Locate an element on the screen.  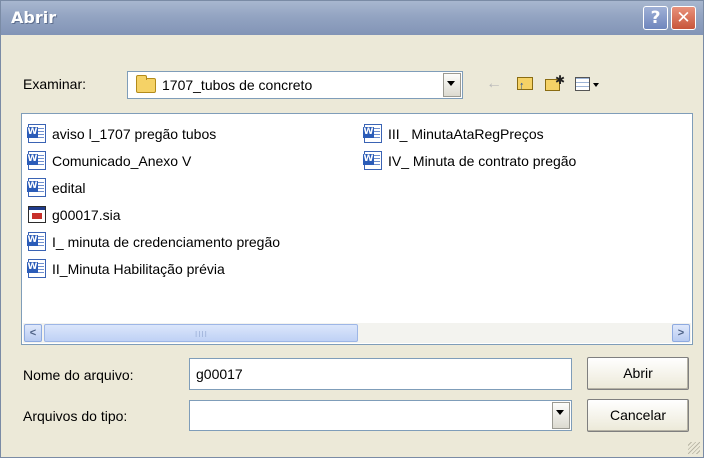
open-button: Abrir is located at coordinates (638, 373).